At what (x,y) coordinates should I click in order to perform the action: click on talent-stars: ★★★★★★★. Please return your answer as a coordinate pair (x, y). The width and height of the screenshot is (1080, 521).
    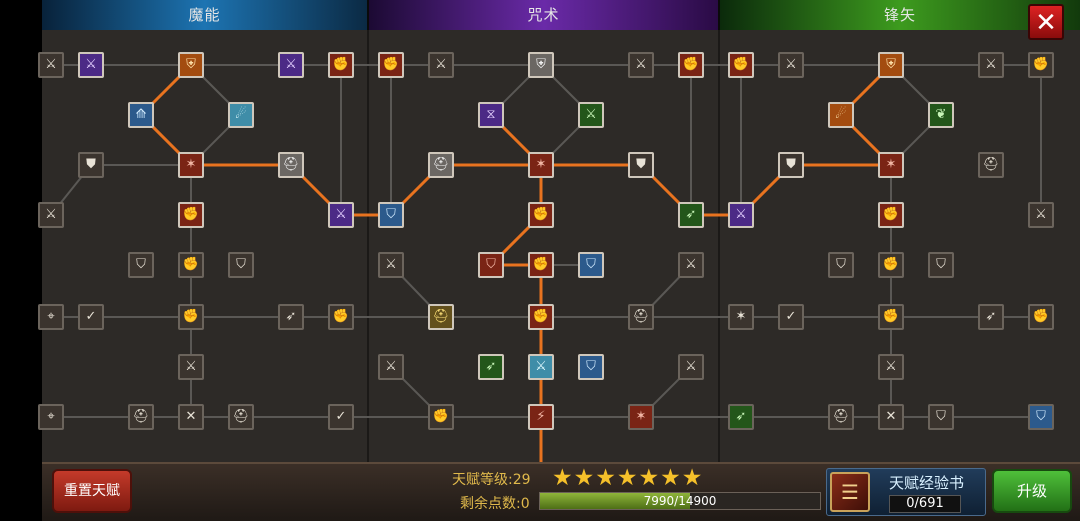
    Looking at the image, I should click on (627, 478).